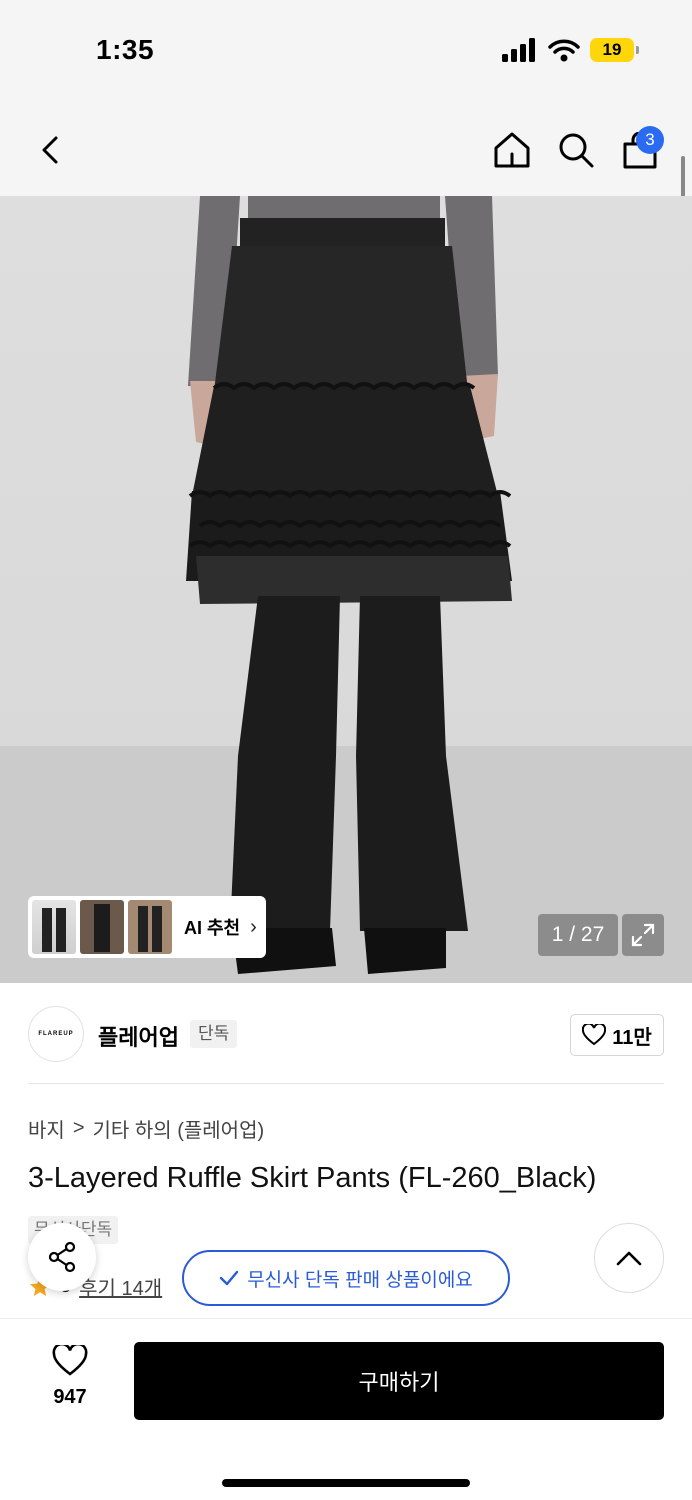 This screenshot has height=1500, width=692. I want to click on brand-like-button: 11만, so click(617, 1035).